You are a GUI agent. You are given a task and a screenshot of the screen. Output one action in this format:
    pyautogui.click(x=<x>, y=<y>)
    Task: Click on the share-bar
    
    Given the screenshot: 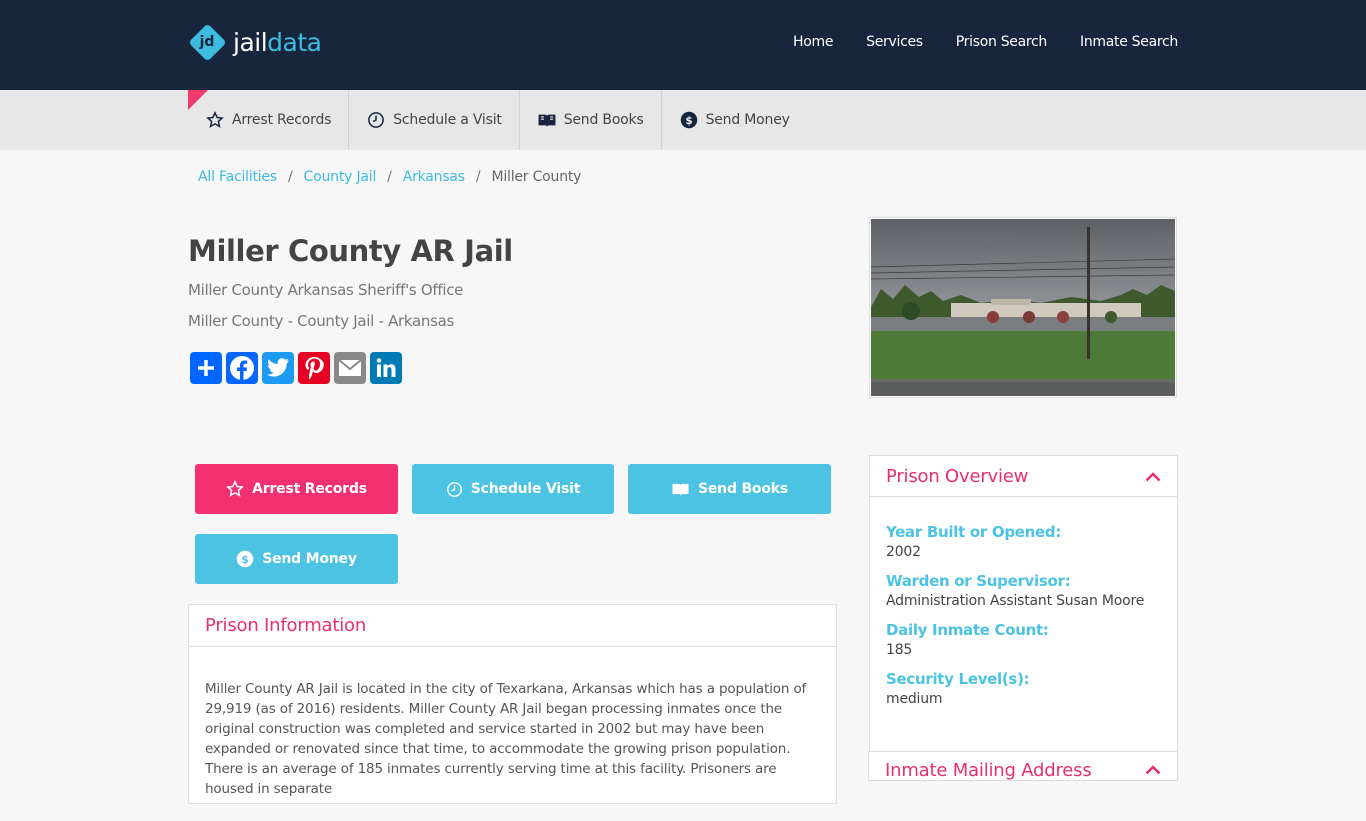 What is the action you would take?
    pyautogui.click(x=296, y=368)
    